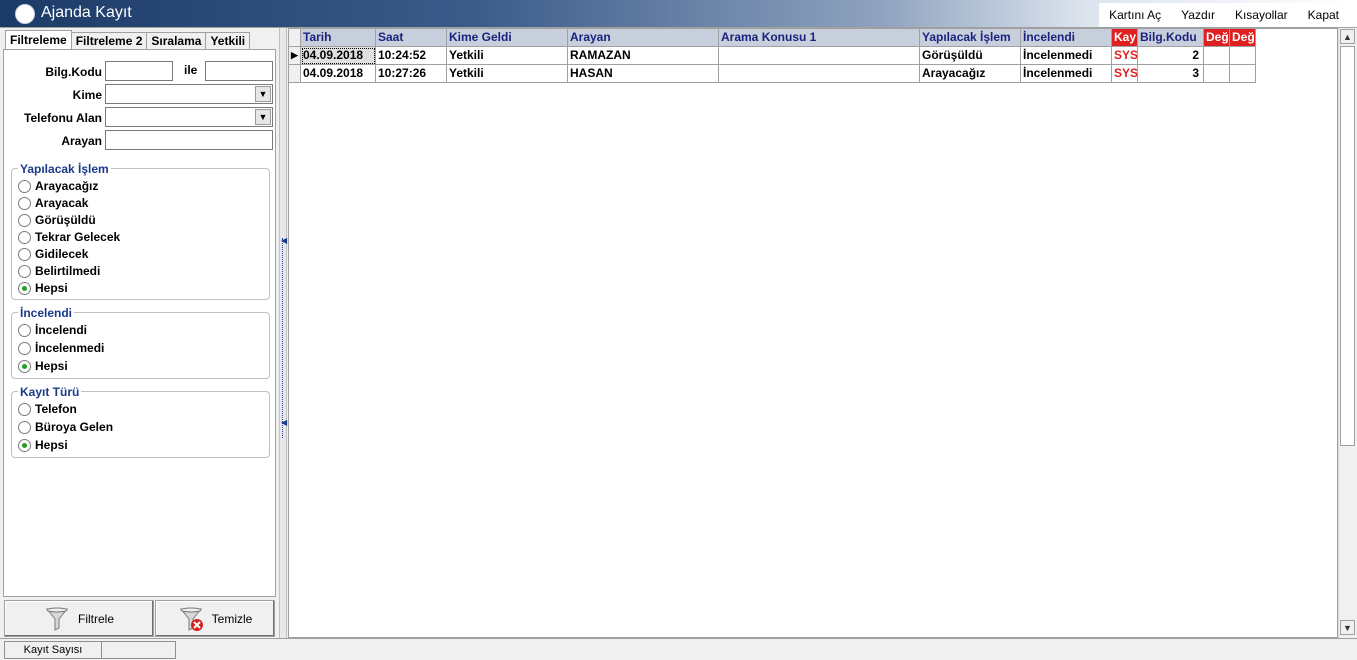  I want to click on col-kime-geldi: Kime Geldi, so click(507, 38).